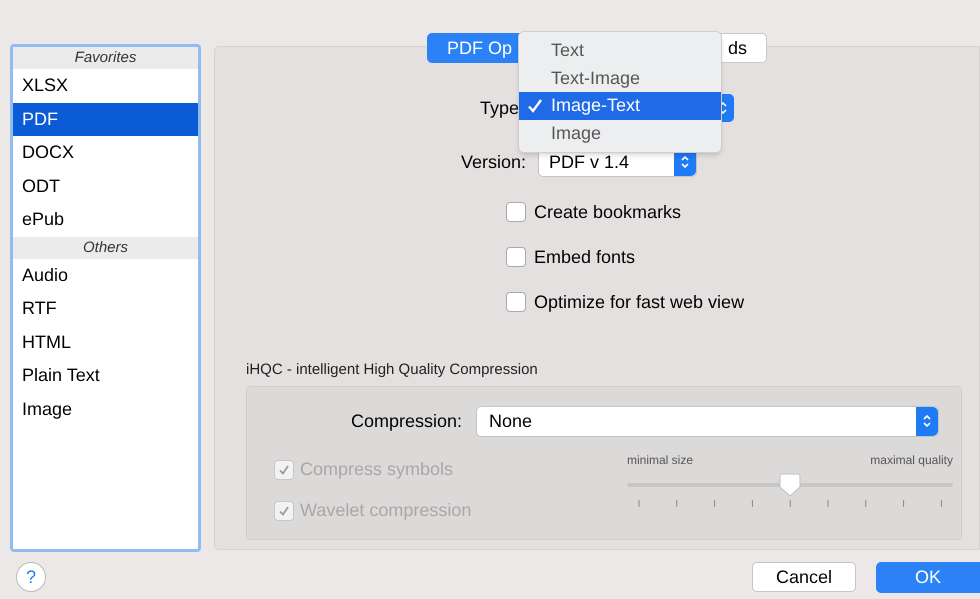 The height and width of the screenshot is (599, 980). Describe the element at coordinates (105, 275) in the screenshot. I see `format-item: Audio` at that location.